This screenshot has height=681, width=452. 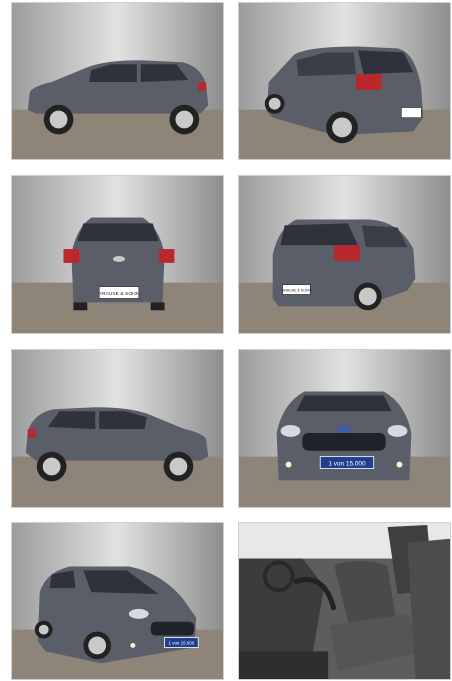 I want to click on gallery-photo-2-rear-three-quarter, so click(x=344, y=81).